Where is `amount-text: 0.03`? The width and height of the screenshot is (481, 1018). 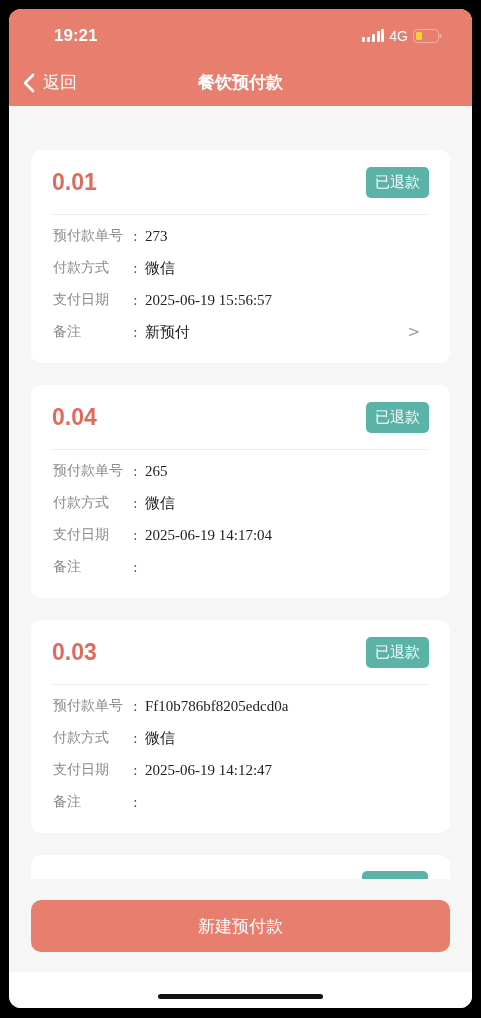
amount-text: 0.03 is located at coordinates (74, 652).